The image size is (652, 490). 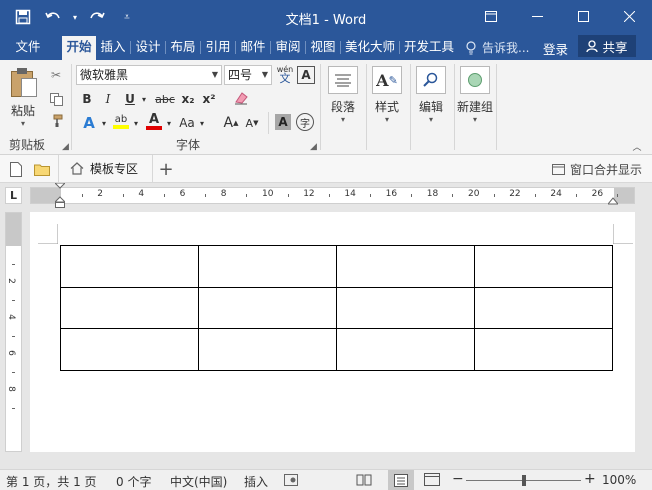 What do you see at coordinates (97, 17) in the screenshot?
I see `redo-icon` at bounding box center [97, 17].